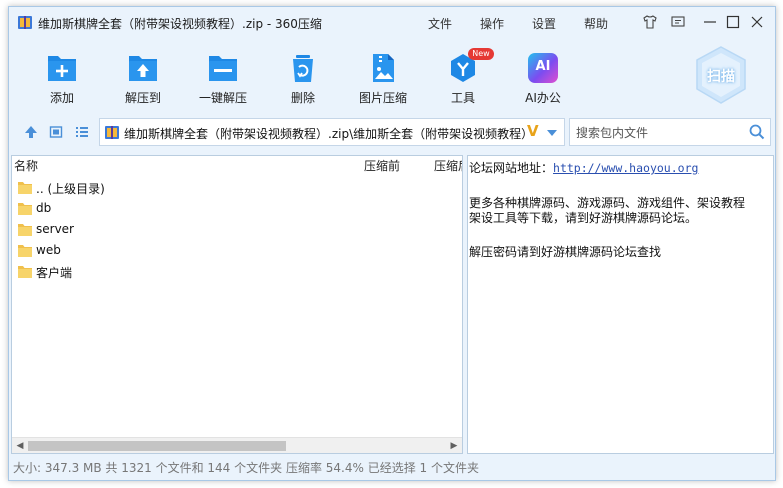 This screenshot has height=488, width=783. Describe the element at coordinates (733, 22) in the screenshot. I see `maximize-icon` at that location.